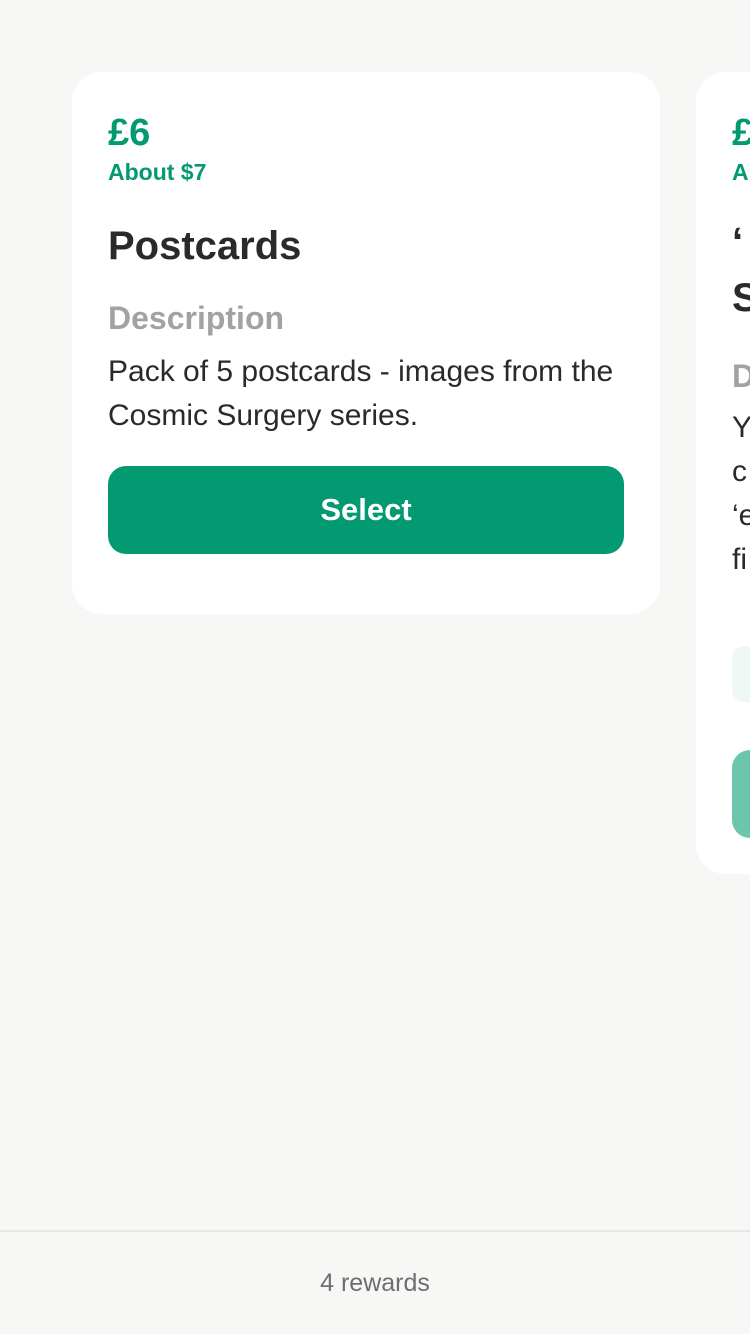 Image resolution: width=750 pixels, height=1334 pixels. Describe the element at coordinates (366, 510) in the screenshot. I see `select-reward-button: Select` at that location.